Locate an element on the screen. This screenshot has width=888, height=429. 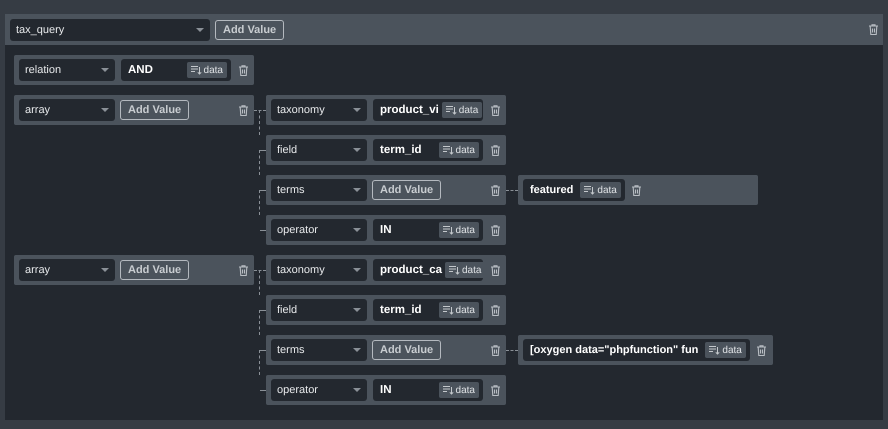
value-field: product_vi data is located at coordinates (428, 110).